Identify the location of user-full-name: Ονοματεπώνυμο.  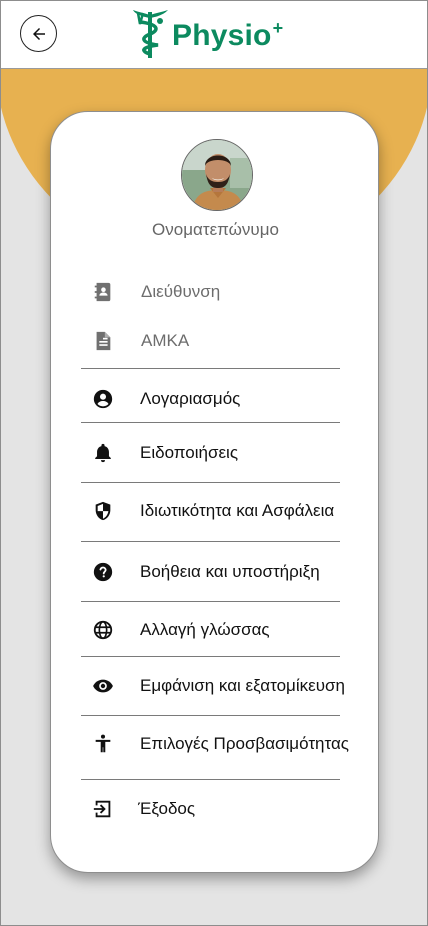
(215, 229).